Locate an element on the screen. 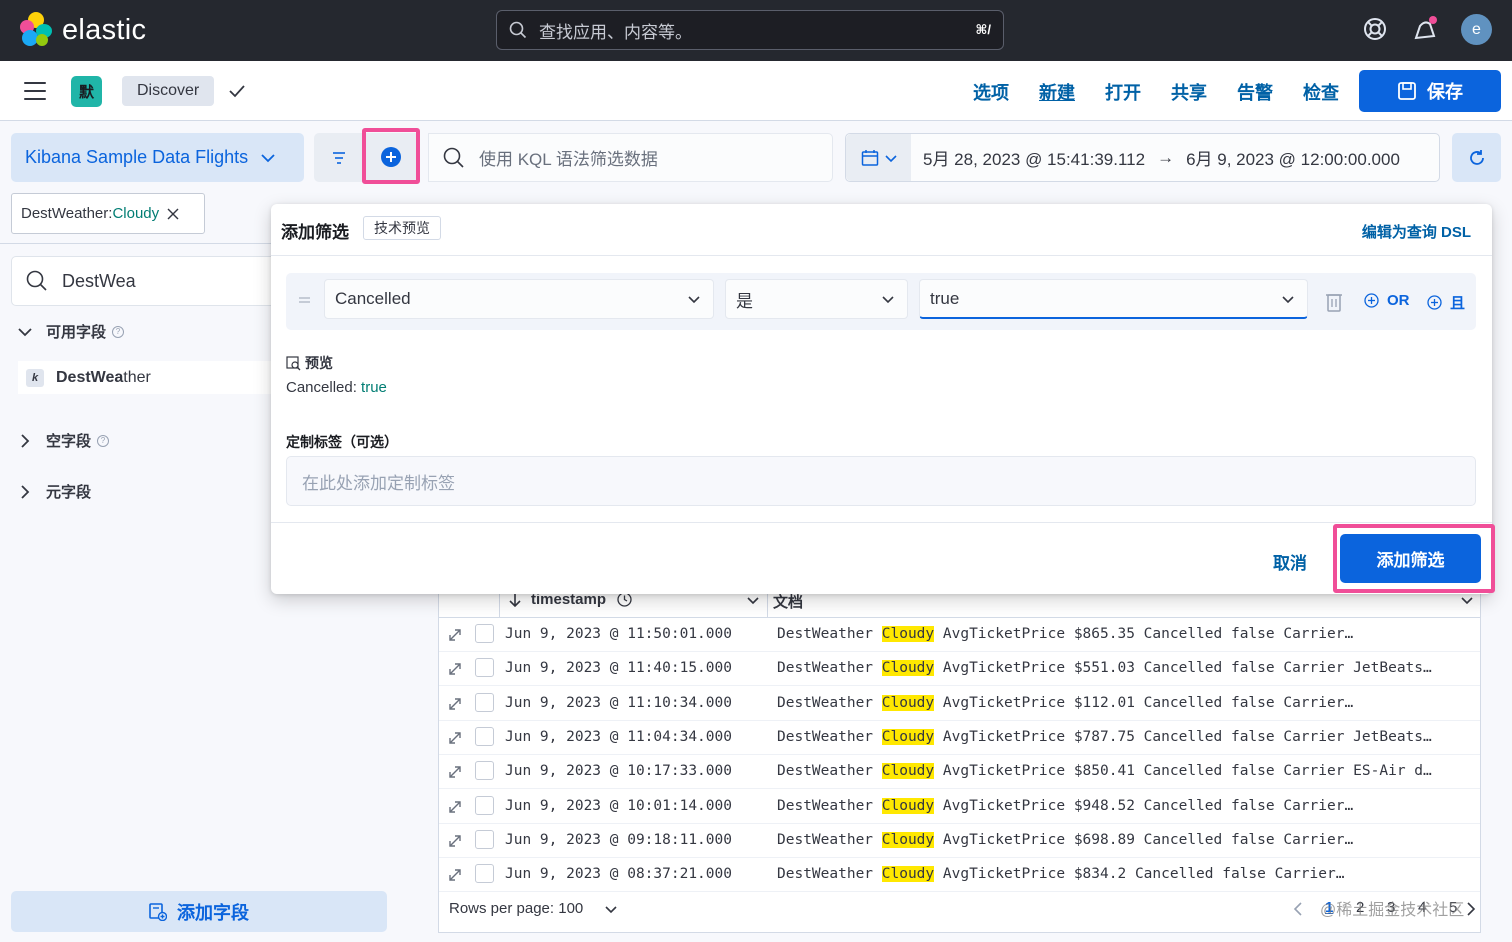 The image size is (1512, 942). chevron-left-icon is located at coordinates (1298, 909).